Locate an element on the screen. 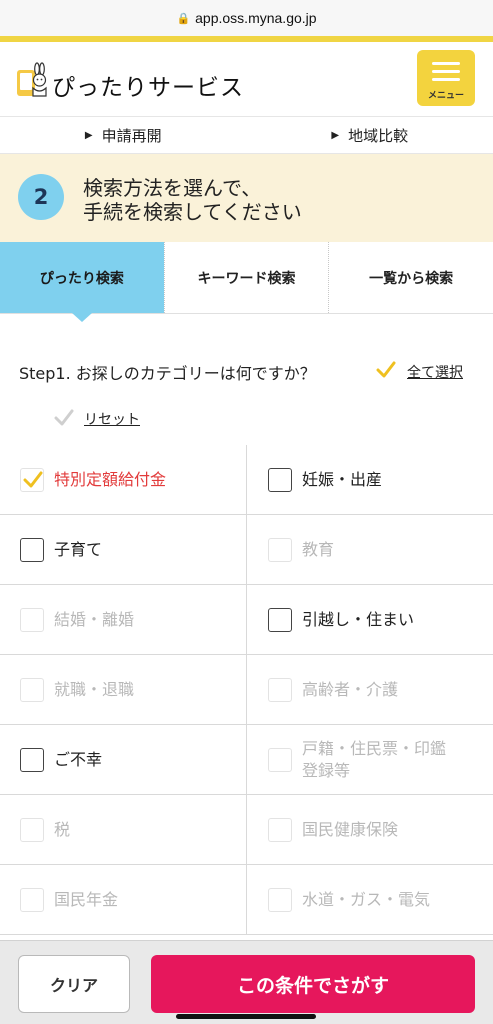 The image size is (493, 1024). category-row: 税 国民健康保険 is located at coordinates (246, 830).